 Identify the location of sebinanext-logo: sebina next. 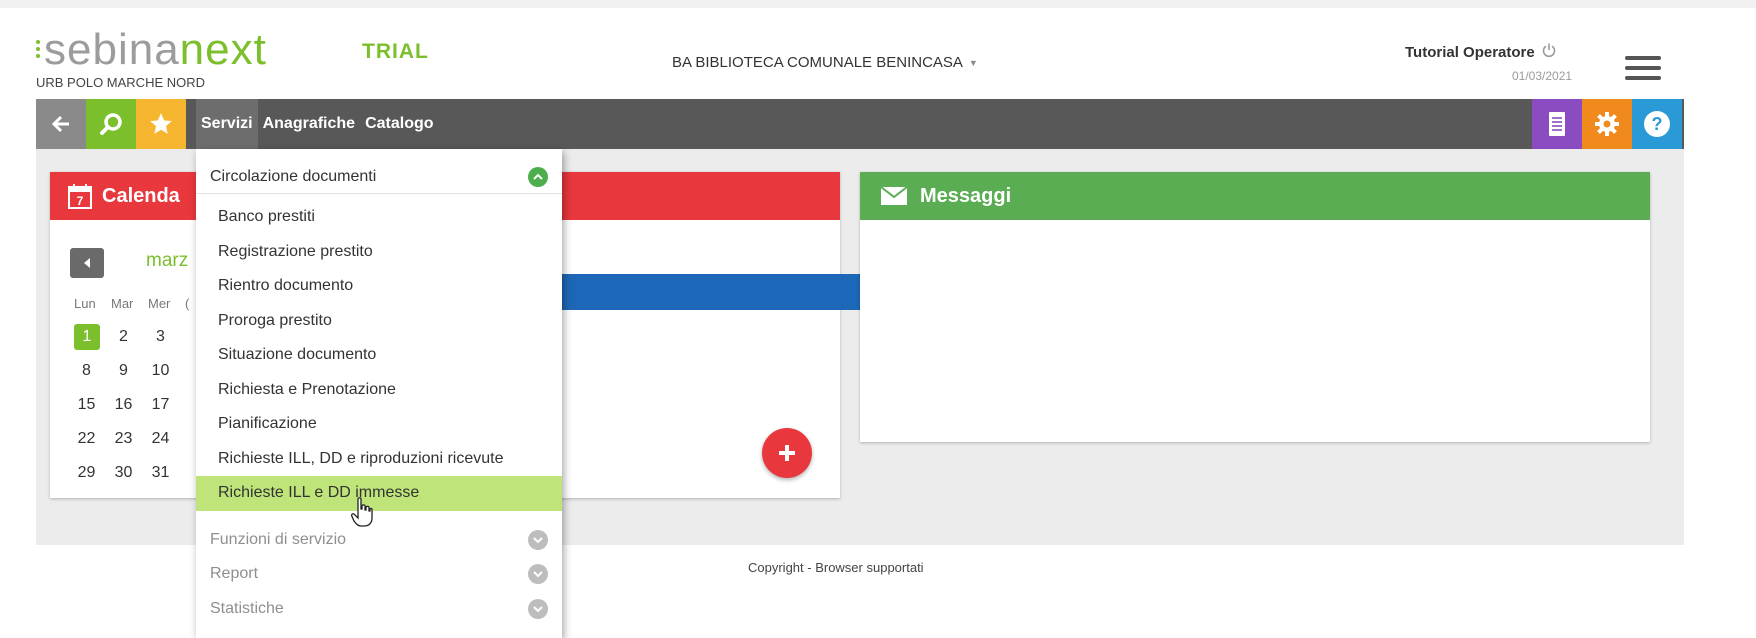
(151, 49).